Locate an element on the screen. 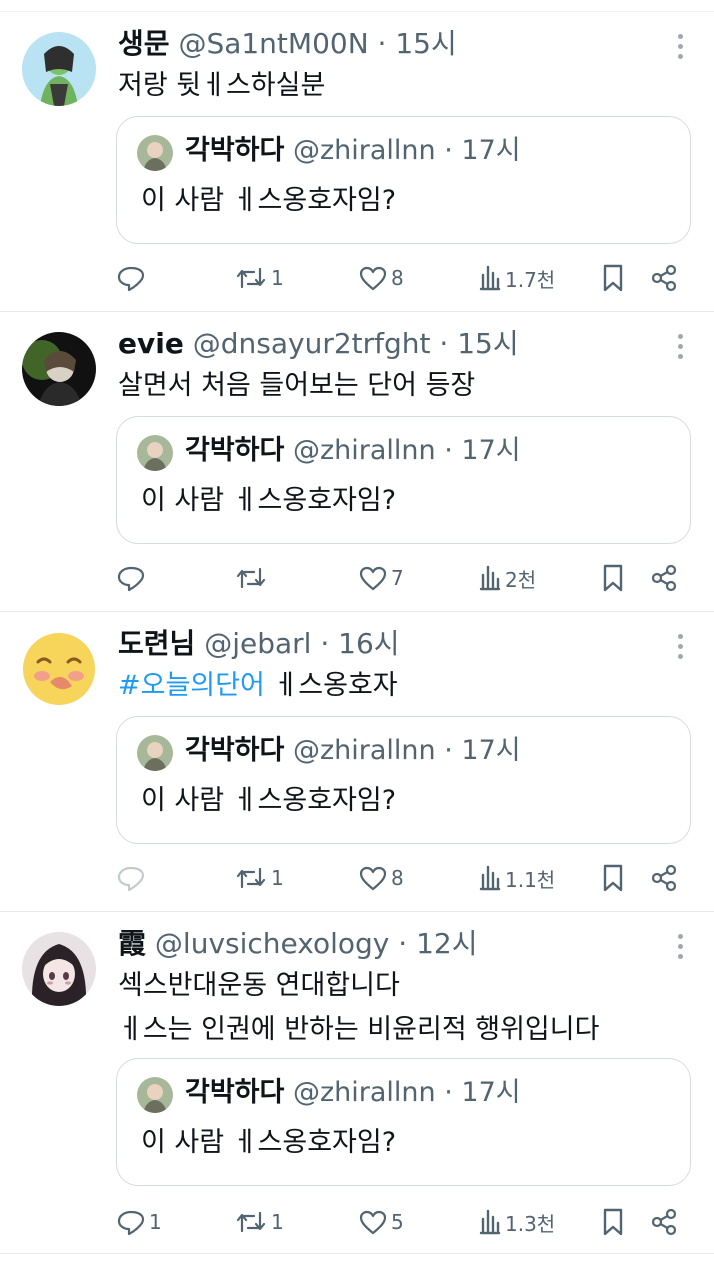 Image resolution: width=714 pixels, height=1269 pixels. views-button: 1.3천 is located at coordinates (516, 1222).